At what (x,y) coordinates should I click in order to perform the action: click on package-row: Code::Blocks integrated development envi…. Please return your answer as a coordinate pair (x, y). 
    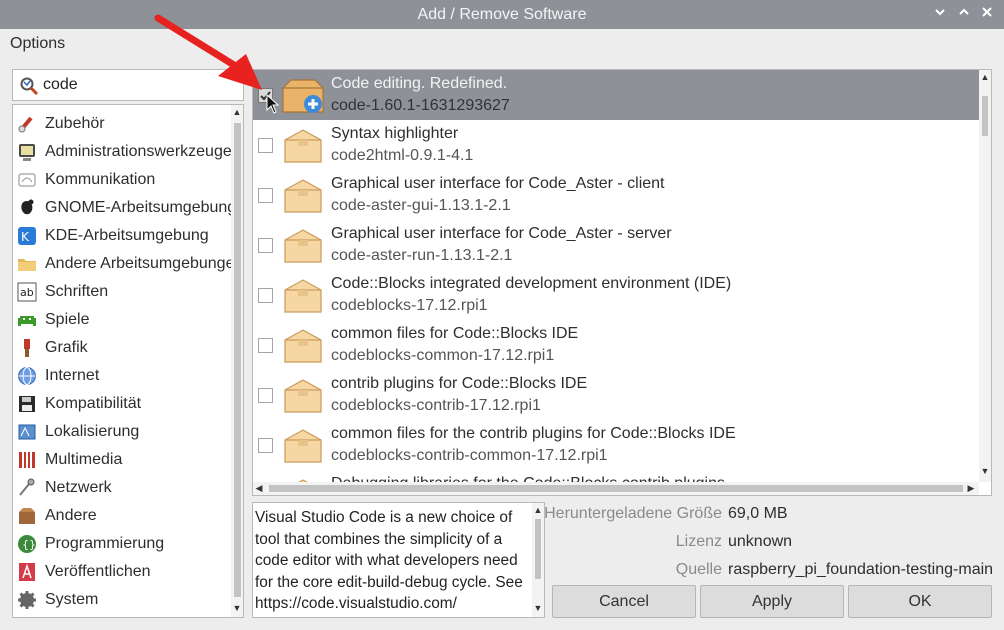
    Looking at the image, I should click on (616, 295).